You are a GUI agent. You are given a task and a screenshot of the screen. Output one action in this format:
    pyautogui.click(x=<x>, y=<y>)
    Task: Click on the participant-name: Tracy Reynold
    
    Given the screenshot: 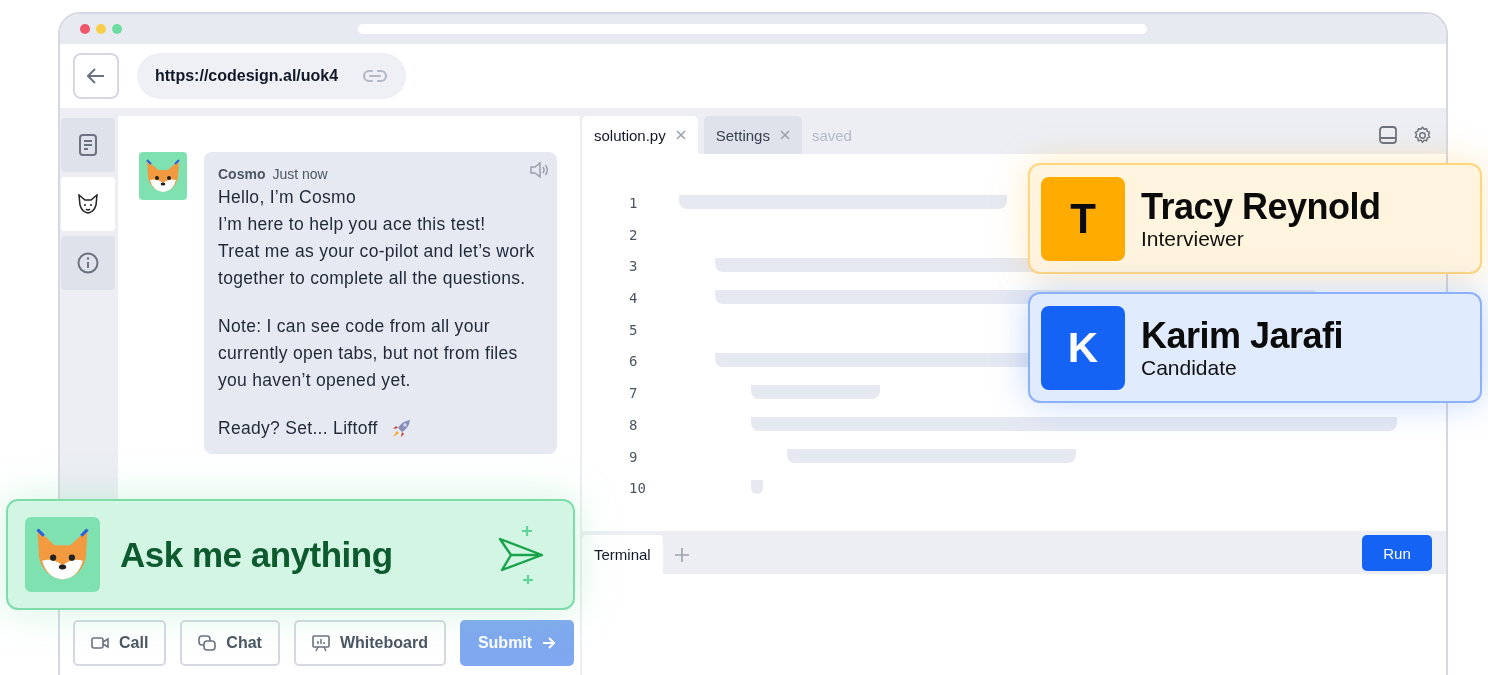 What is the action you would take?
    pyautogui.click(x=1261, y=206)
    